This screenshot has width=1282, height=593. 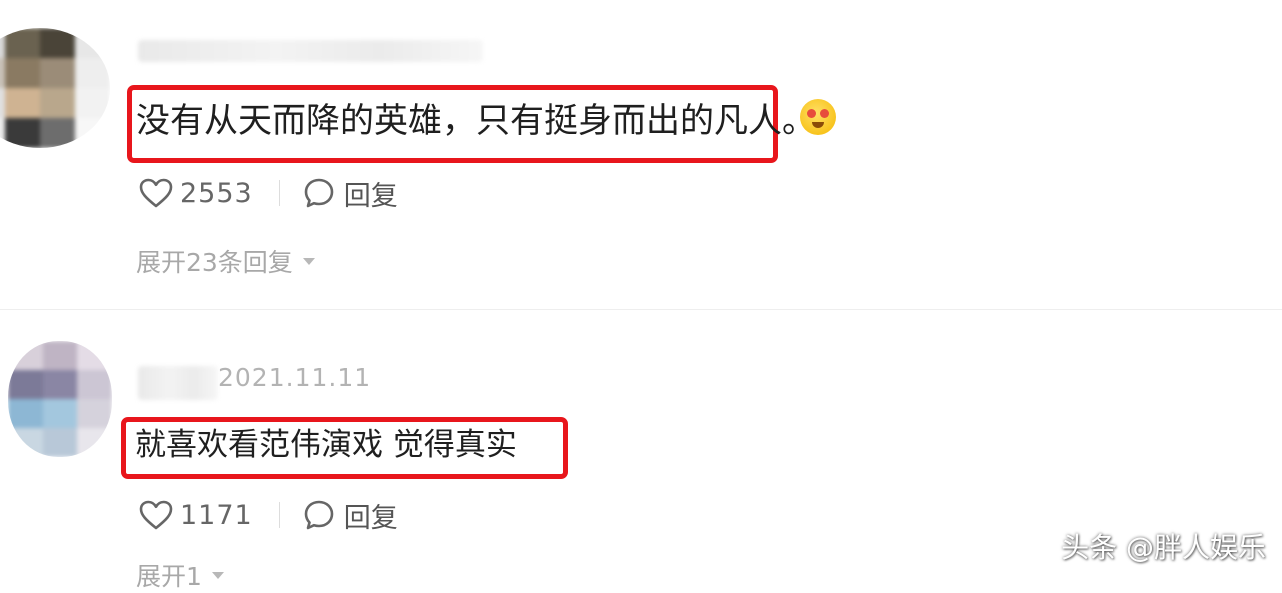 I want to click on like-button: 1171, so click(x=195, y=515).